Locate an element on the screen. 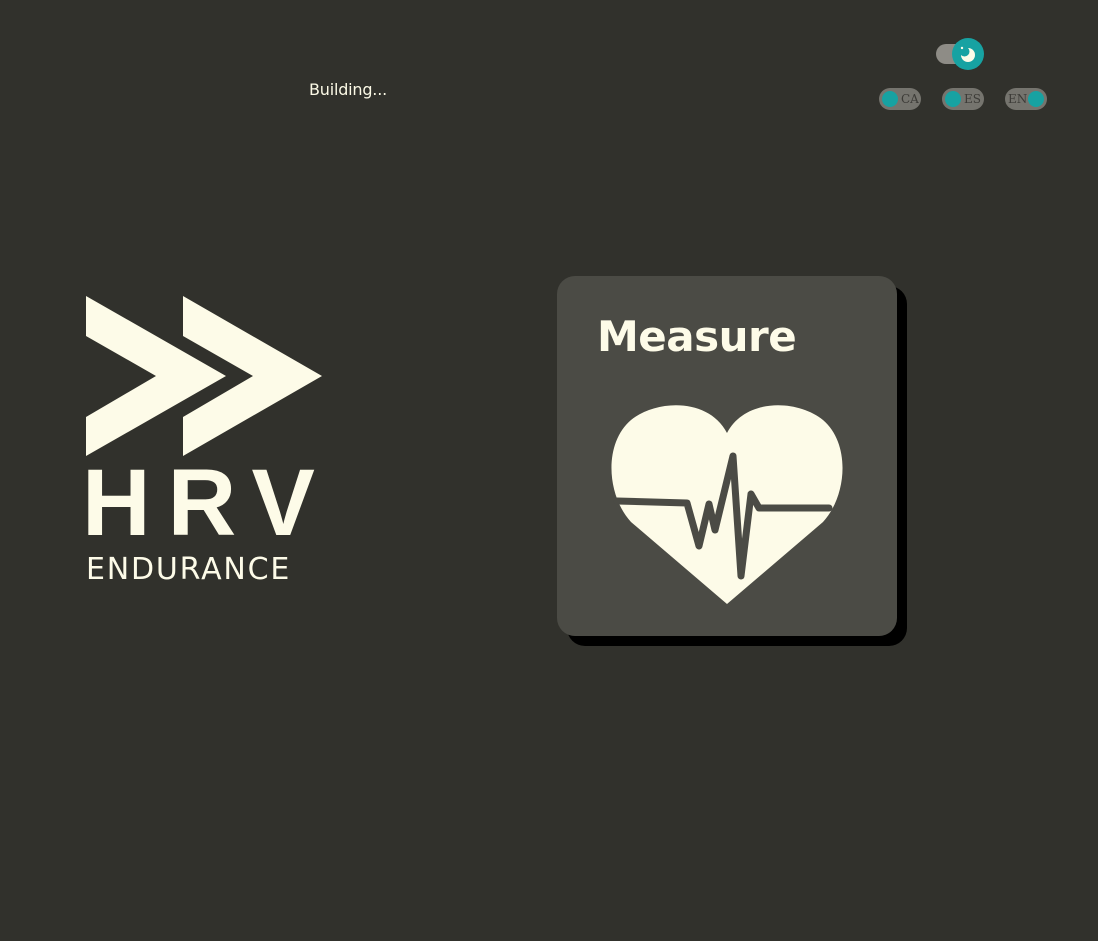 The height and width of the screenshot is (941, 1098). measure-card: Measure is located at coordinates (727, 456).